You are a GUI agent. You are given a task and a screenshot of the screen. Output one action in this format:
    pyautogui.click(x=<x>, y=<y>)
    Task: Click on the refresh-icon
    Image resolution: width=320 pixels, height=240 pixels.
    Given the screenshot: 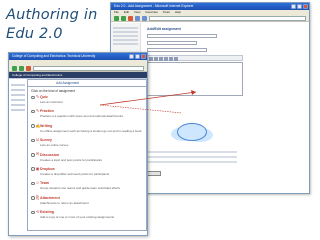 What is the action you would take?
    pyautogui.click(x=137, y=18)
    